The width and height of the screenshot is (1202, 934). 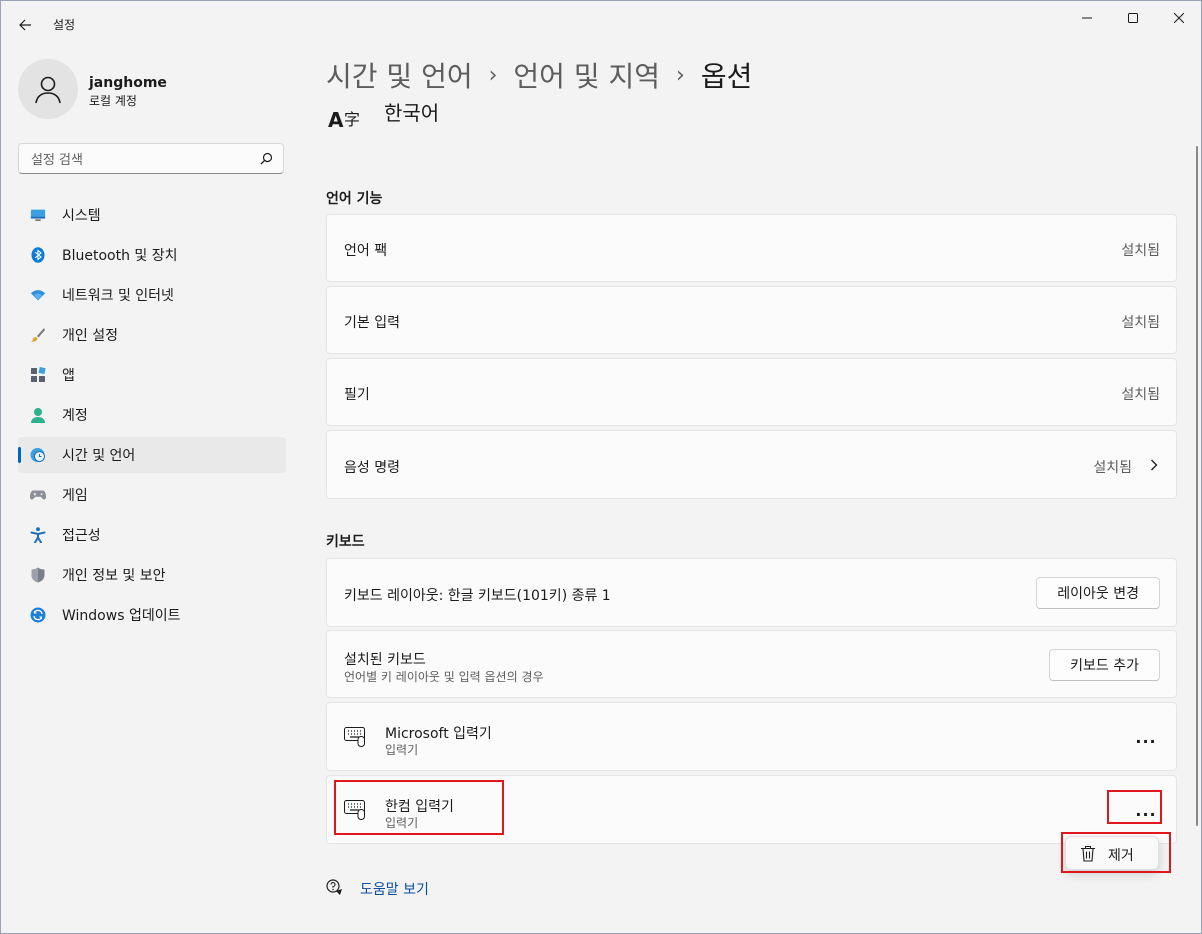 What do you see at coordinates (751, 248) in the screenshot?
I see `row-language-pack: 언어 팩 설치됨` at bounding box center [751, 248].